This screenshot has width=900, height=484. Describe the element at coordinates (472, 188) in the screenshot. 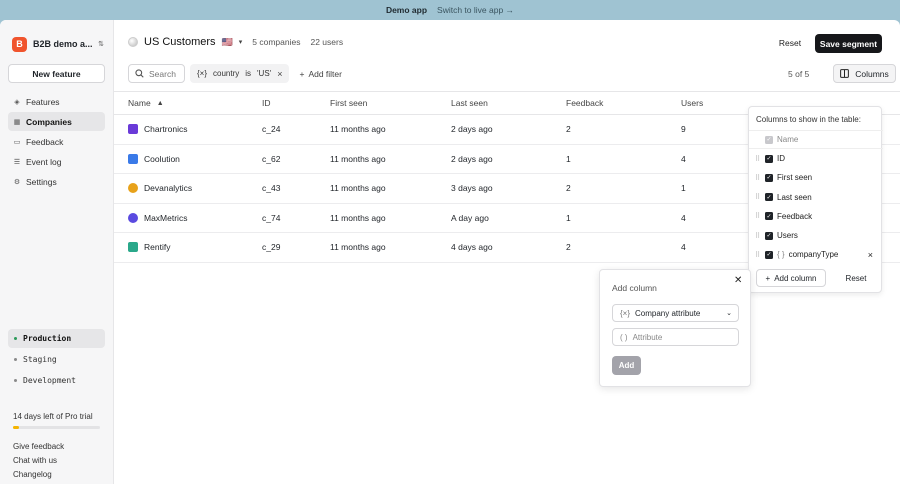

I see `last-seen: 3 days ago` at that location.